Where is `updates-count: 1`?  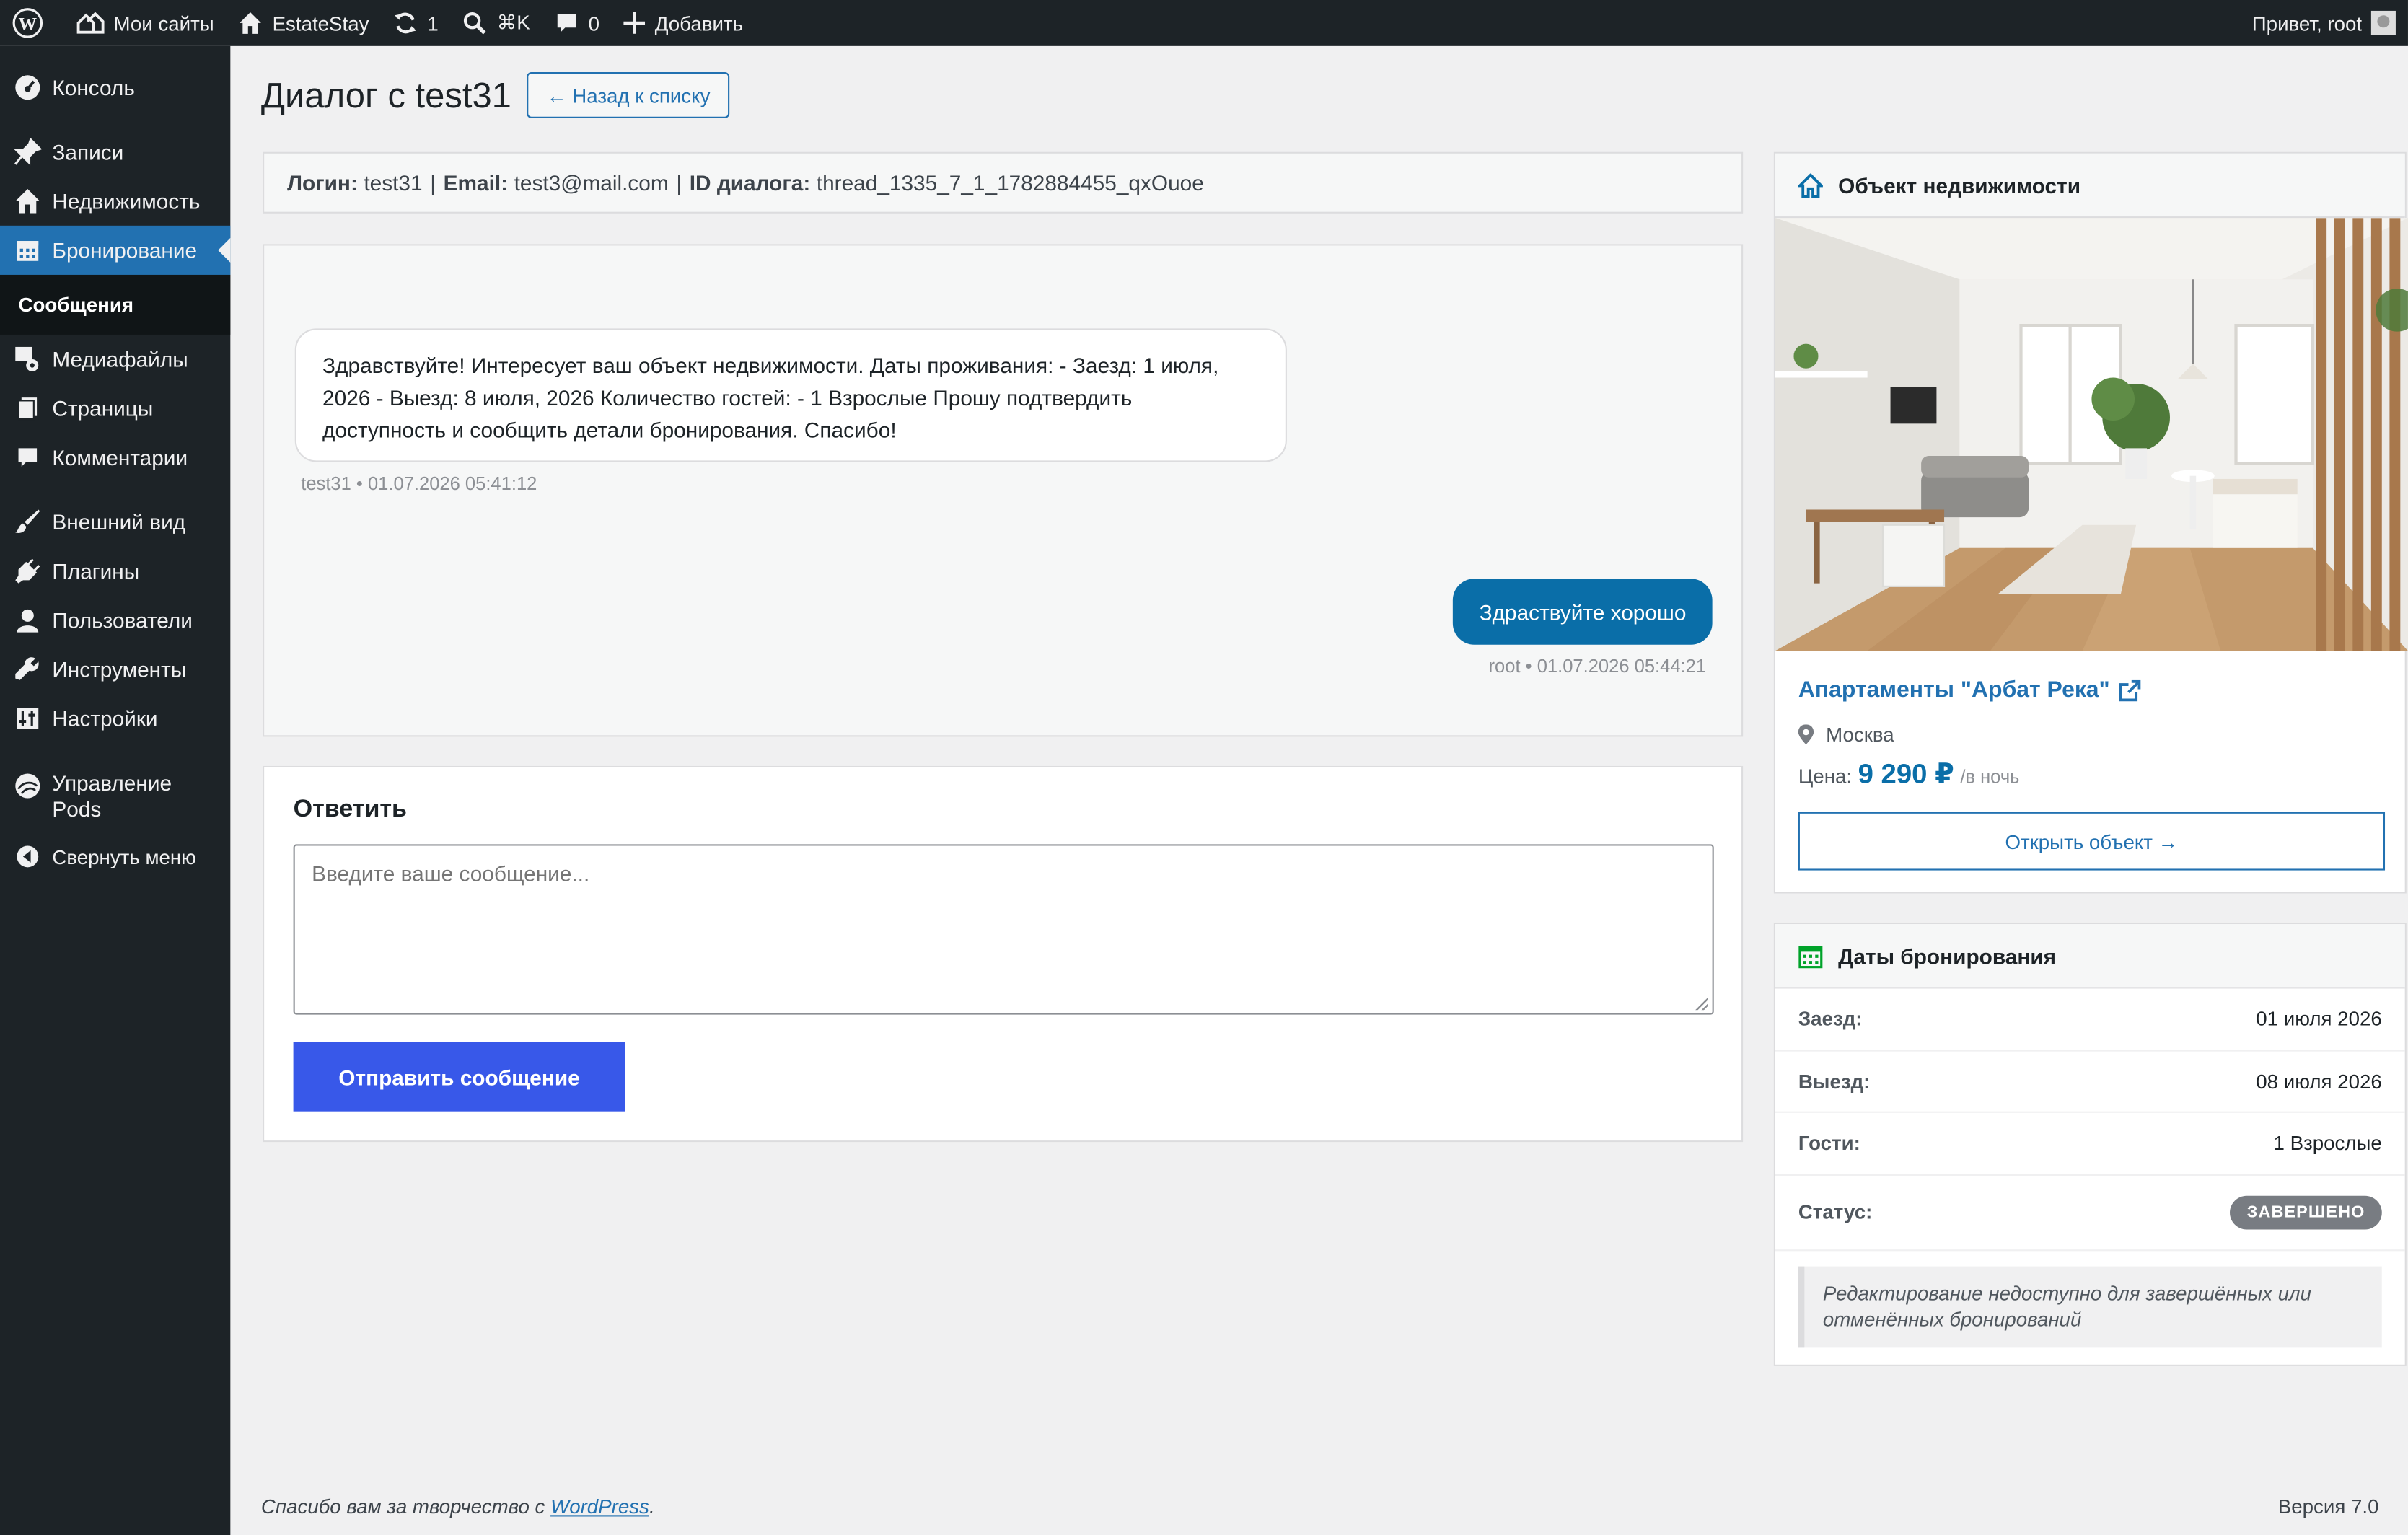 updates-count: 1 is located at coordinates (433, 23).